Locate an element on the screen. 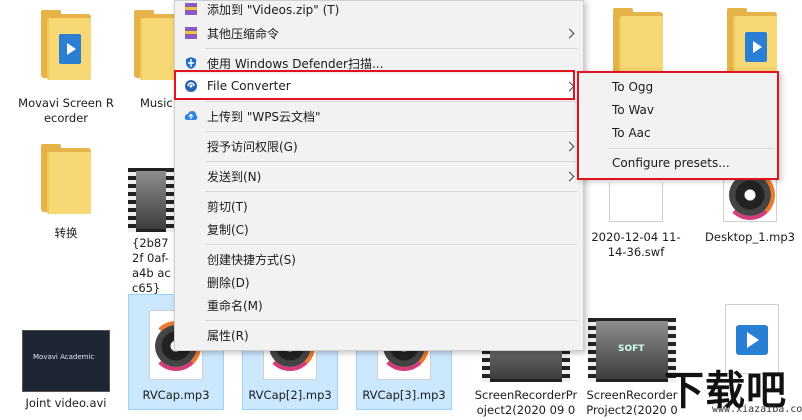 The image size is (802, 420). swf-icon is located at coordinates (636, 202).